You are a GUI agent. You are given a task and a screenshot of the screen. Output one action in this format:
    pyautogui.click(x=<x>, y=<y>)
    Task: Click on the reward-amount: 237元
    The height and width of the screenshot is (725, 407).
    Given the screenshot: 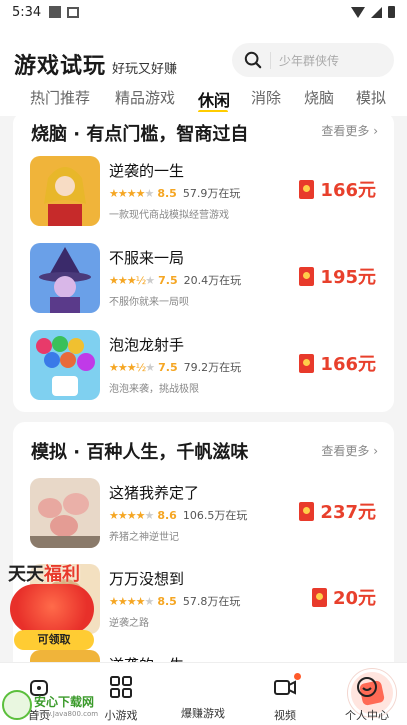 What is the action you would take?
    pyautogui.click(x=348, y=512)
    